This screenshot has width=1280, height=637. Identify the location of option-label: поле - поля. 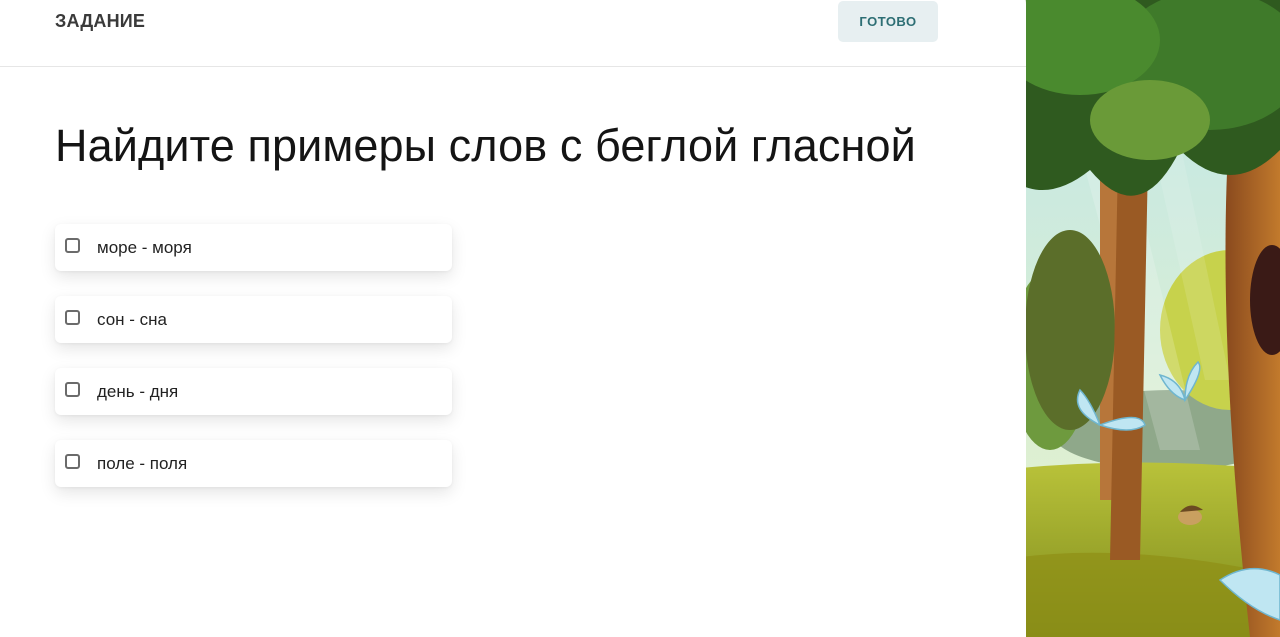
(142, 463).